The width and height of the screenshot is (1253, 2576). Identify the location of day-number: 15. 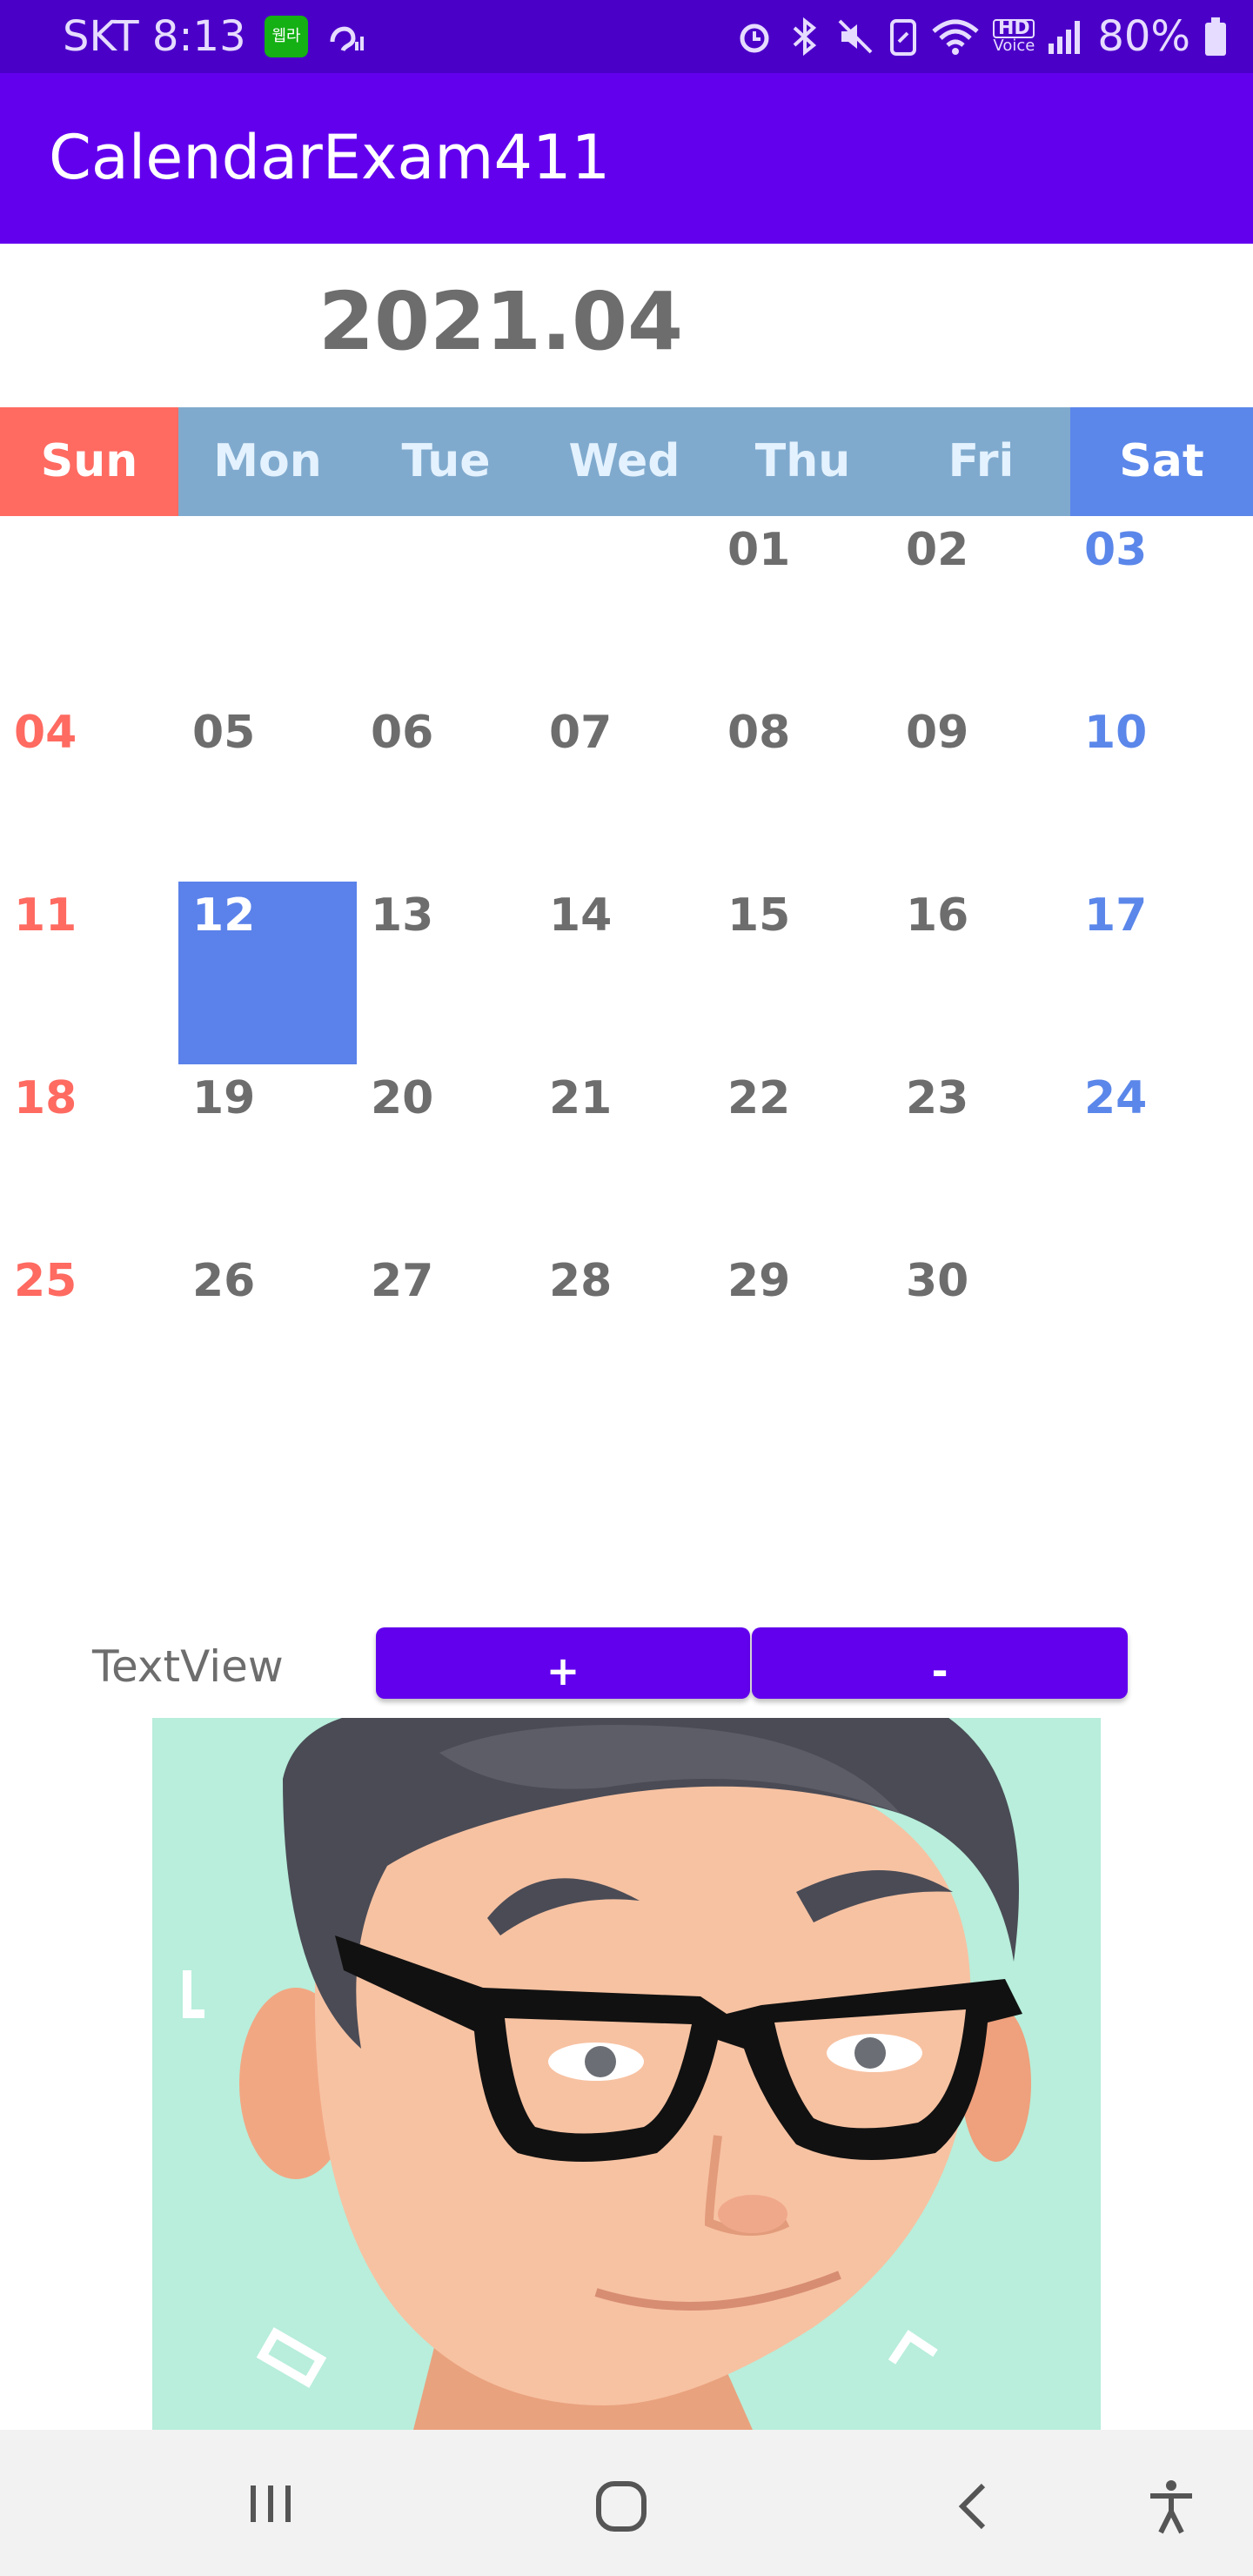
(759, 915).